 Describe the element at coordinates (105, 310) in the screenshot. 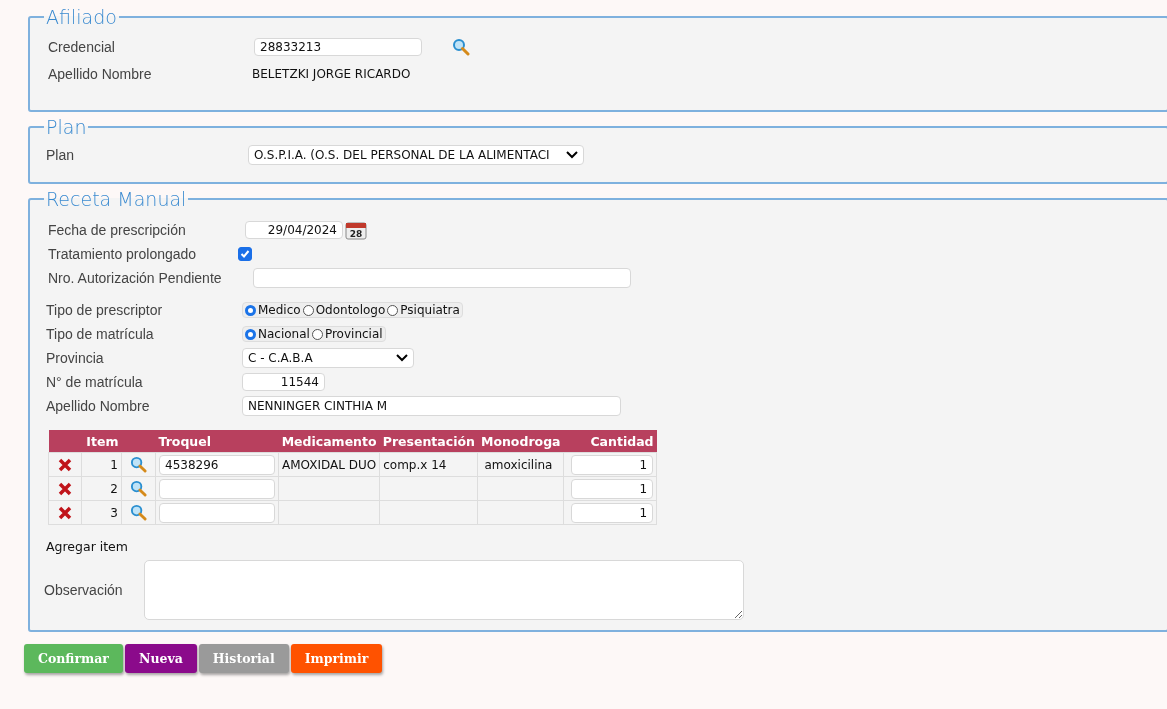

I see `field-label: Tipo de prescriptor` at that location.